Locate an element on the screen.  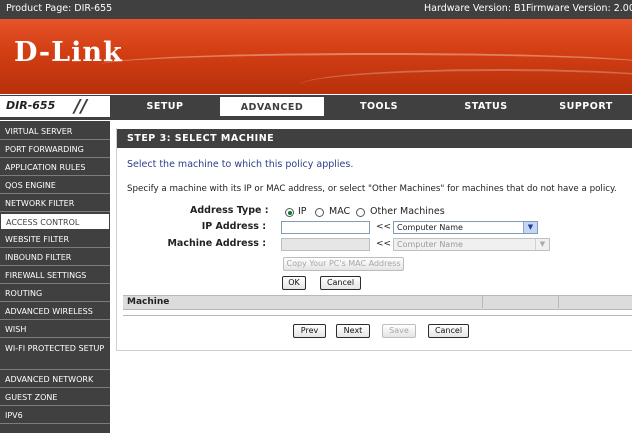
hardware-version: Hardware Version: B1 is located at coordinates (475, 8).